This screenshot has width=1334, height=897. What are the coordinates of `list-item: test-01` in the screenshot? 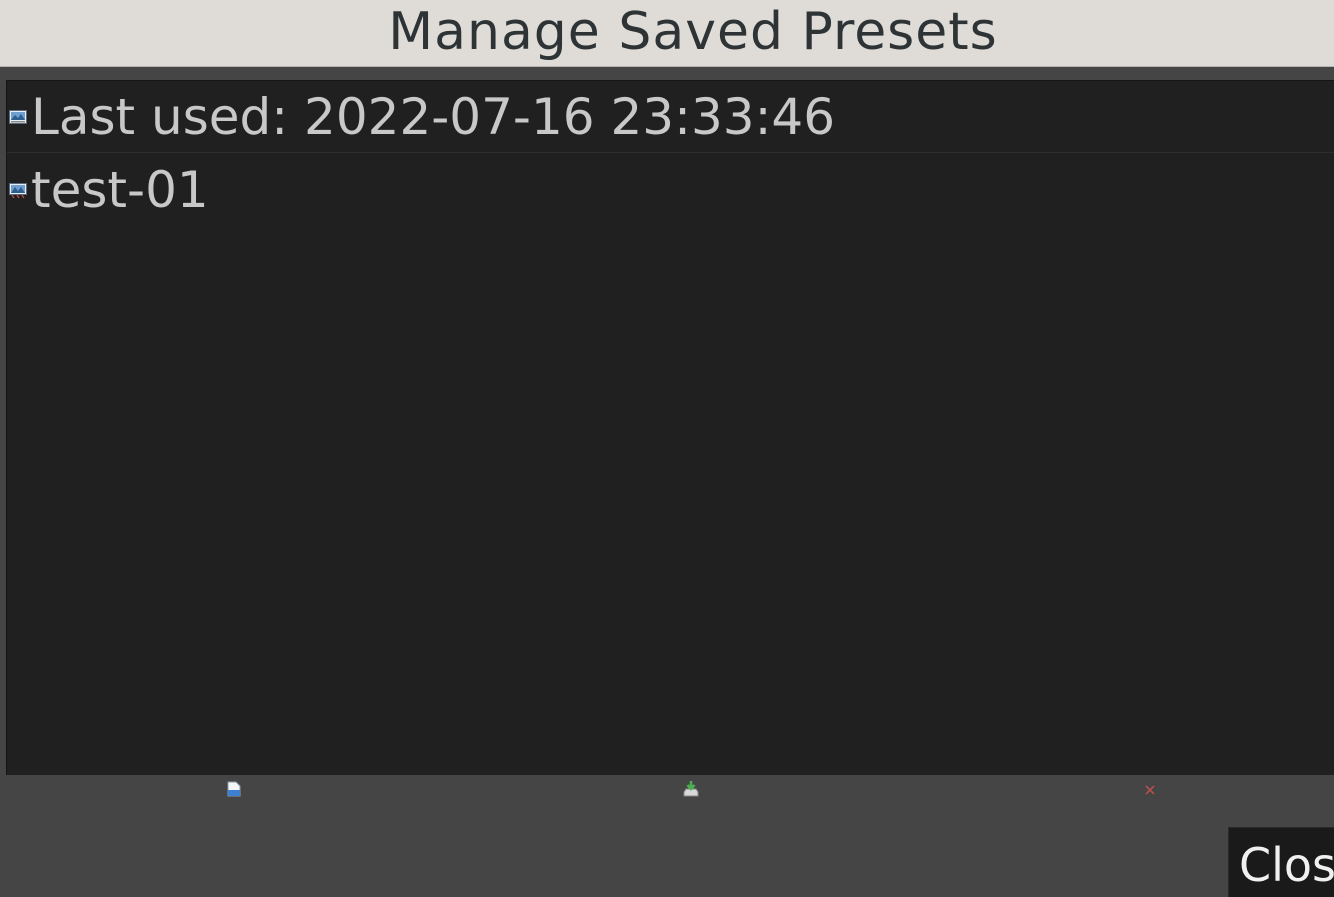 It's located at (670, 190).